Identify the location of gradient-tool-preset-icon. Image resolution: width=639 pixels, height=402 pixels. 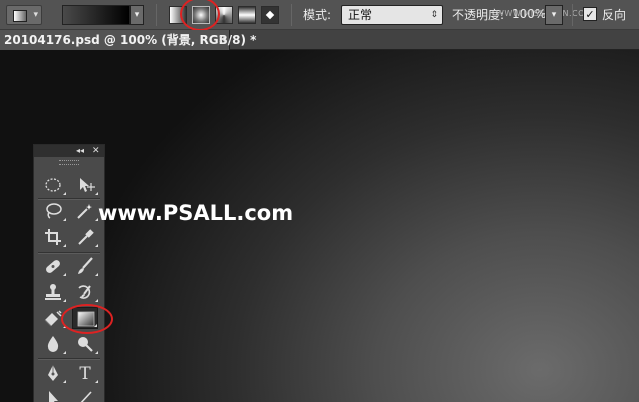
(20, 16).